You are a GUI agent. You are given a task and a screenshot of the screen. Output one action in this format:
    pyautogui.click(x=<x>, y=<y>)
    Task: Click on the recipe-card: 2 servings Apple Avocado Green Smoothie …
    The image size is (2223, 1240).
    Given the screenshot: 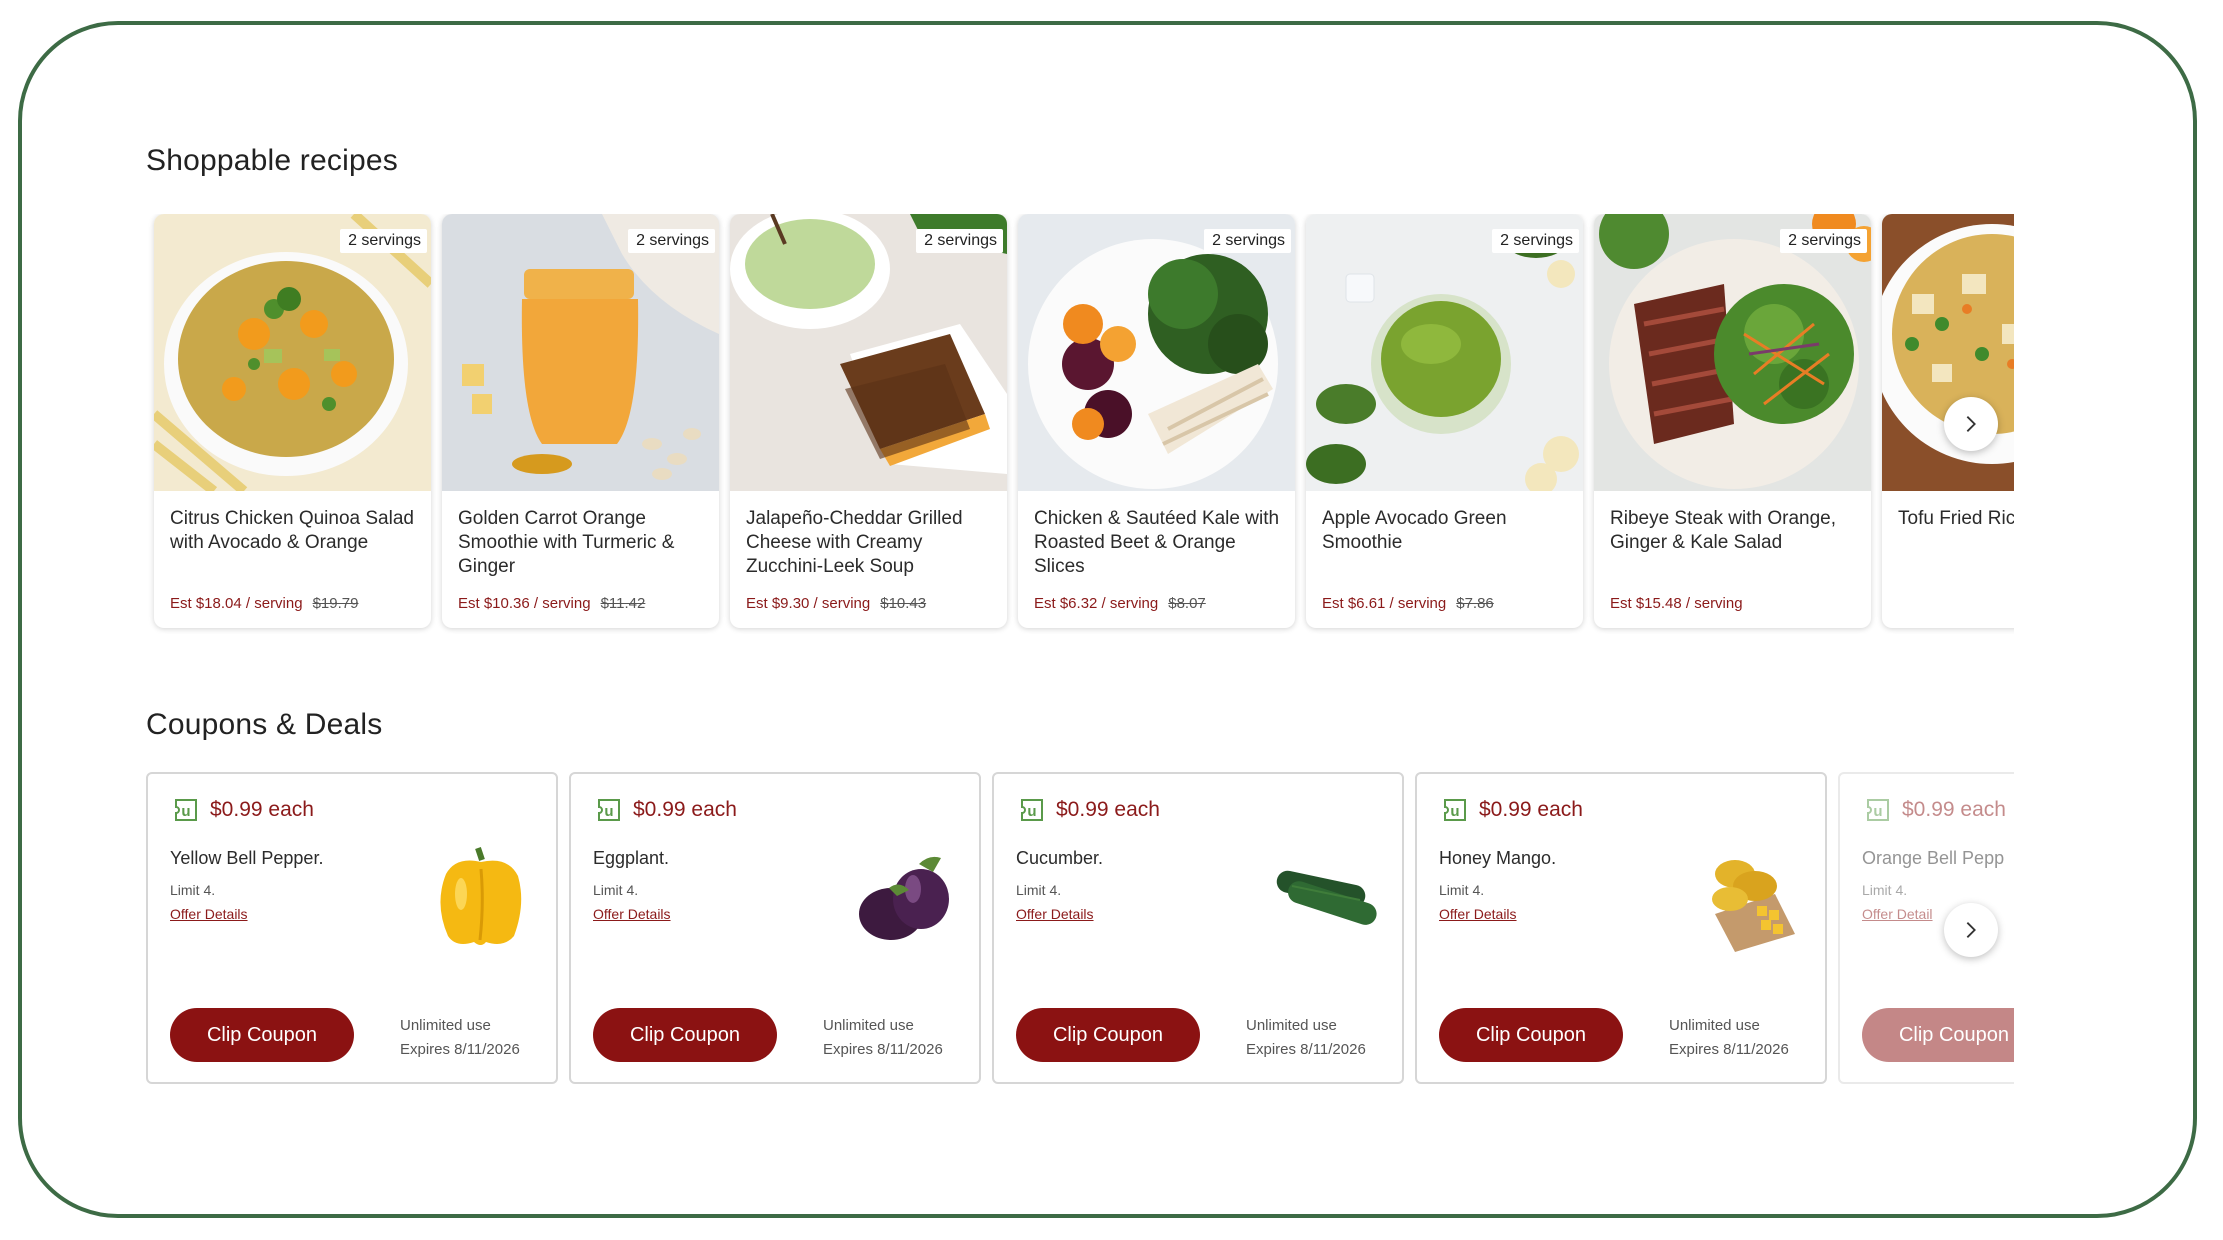 What is the action you would take?
    pyautogui.click(x=1444, y=421)
    